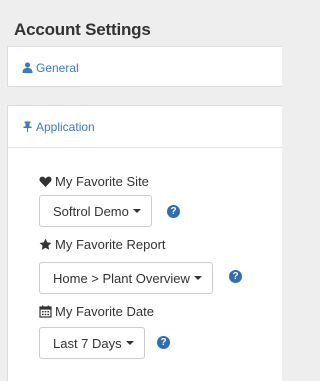  Describe the element at coordinates (110, 244) in the screenshot. I see `favorite-report-label: My Favorite Report` at that location.